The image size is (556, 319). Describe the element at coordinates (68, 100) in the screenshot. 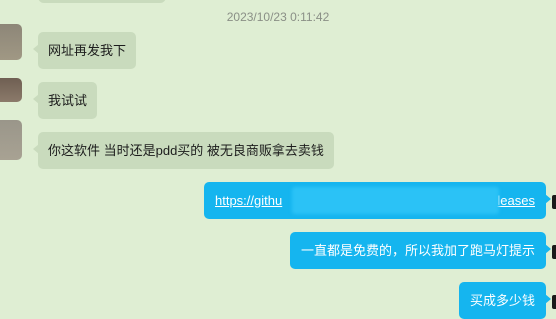

I see `message-text: 我试试` at that location.